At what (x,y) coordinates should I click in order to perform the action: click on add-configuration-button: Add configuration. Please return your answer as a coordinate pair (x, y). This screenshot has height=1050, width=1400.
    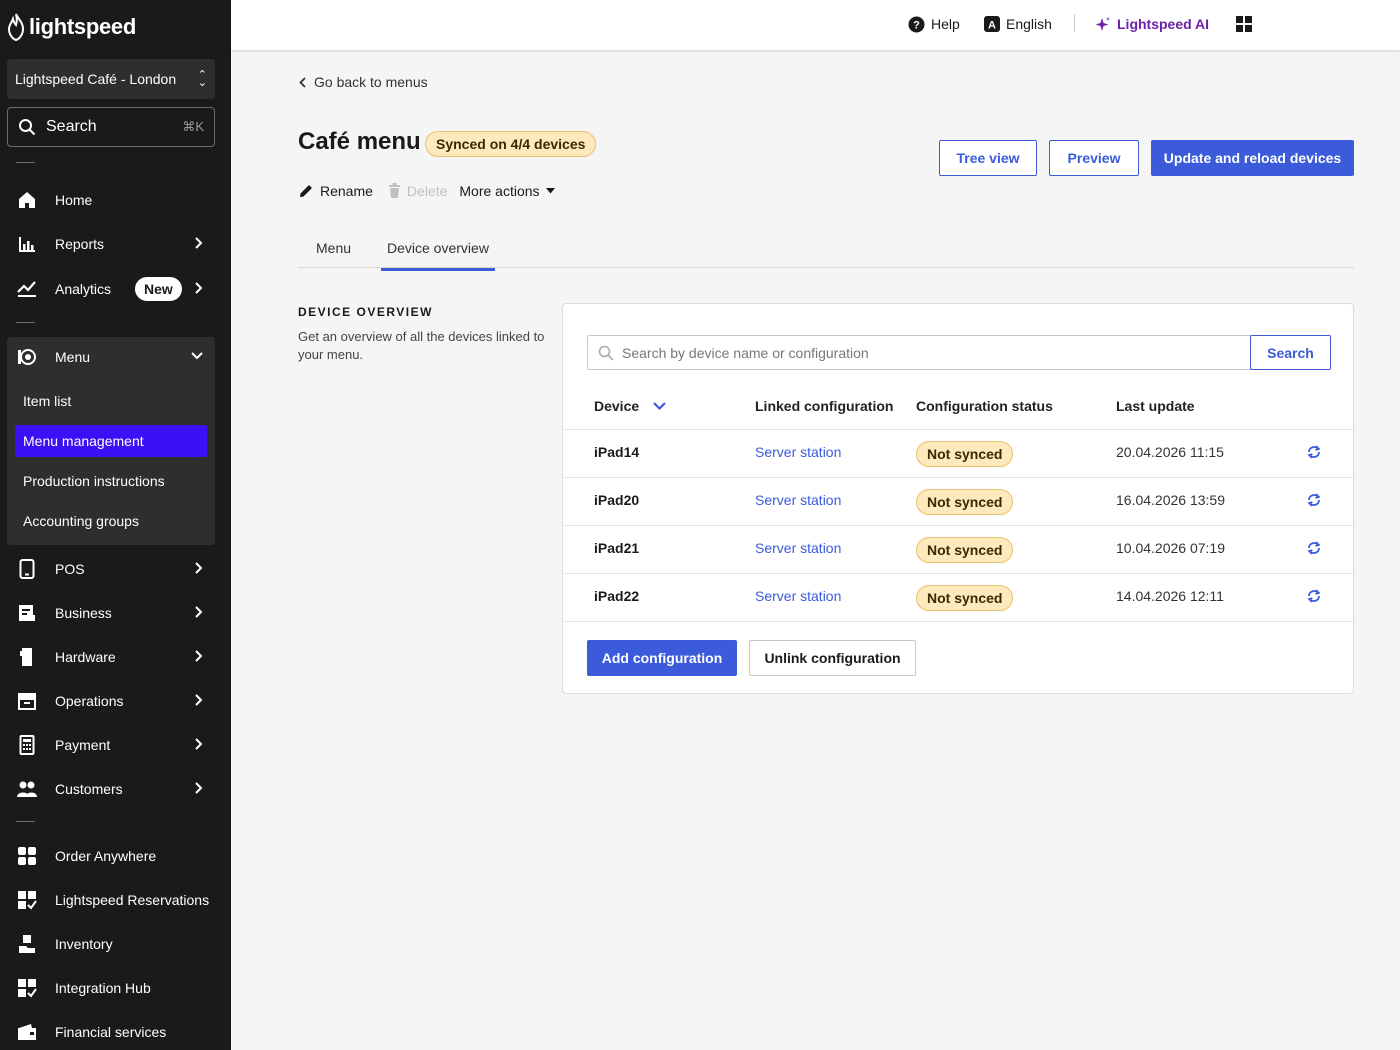
    Looking at the image, I should click on (662, 658).